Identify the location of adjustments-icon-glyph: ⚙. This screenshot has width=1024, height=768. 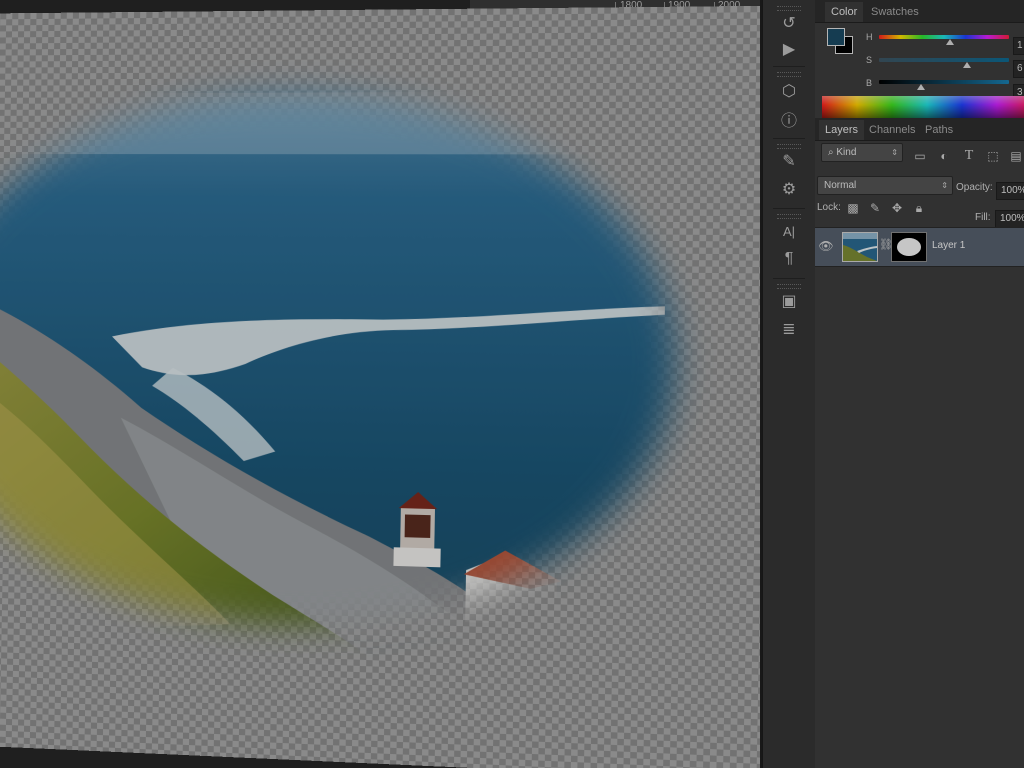
(789, 189).